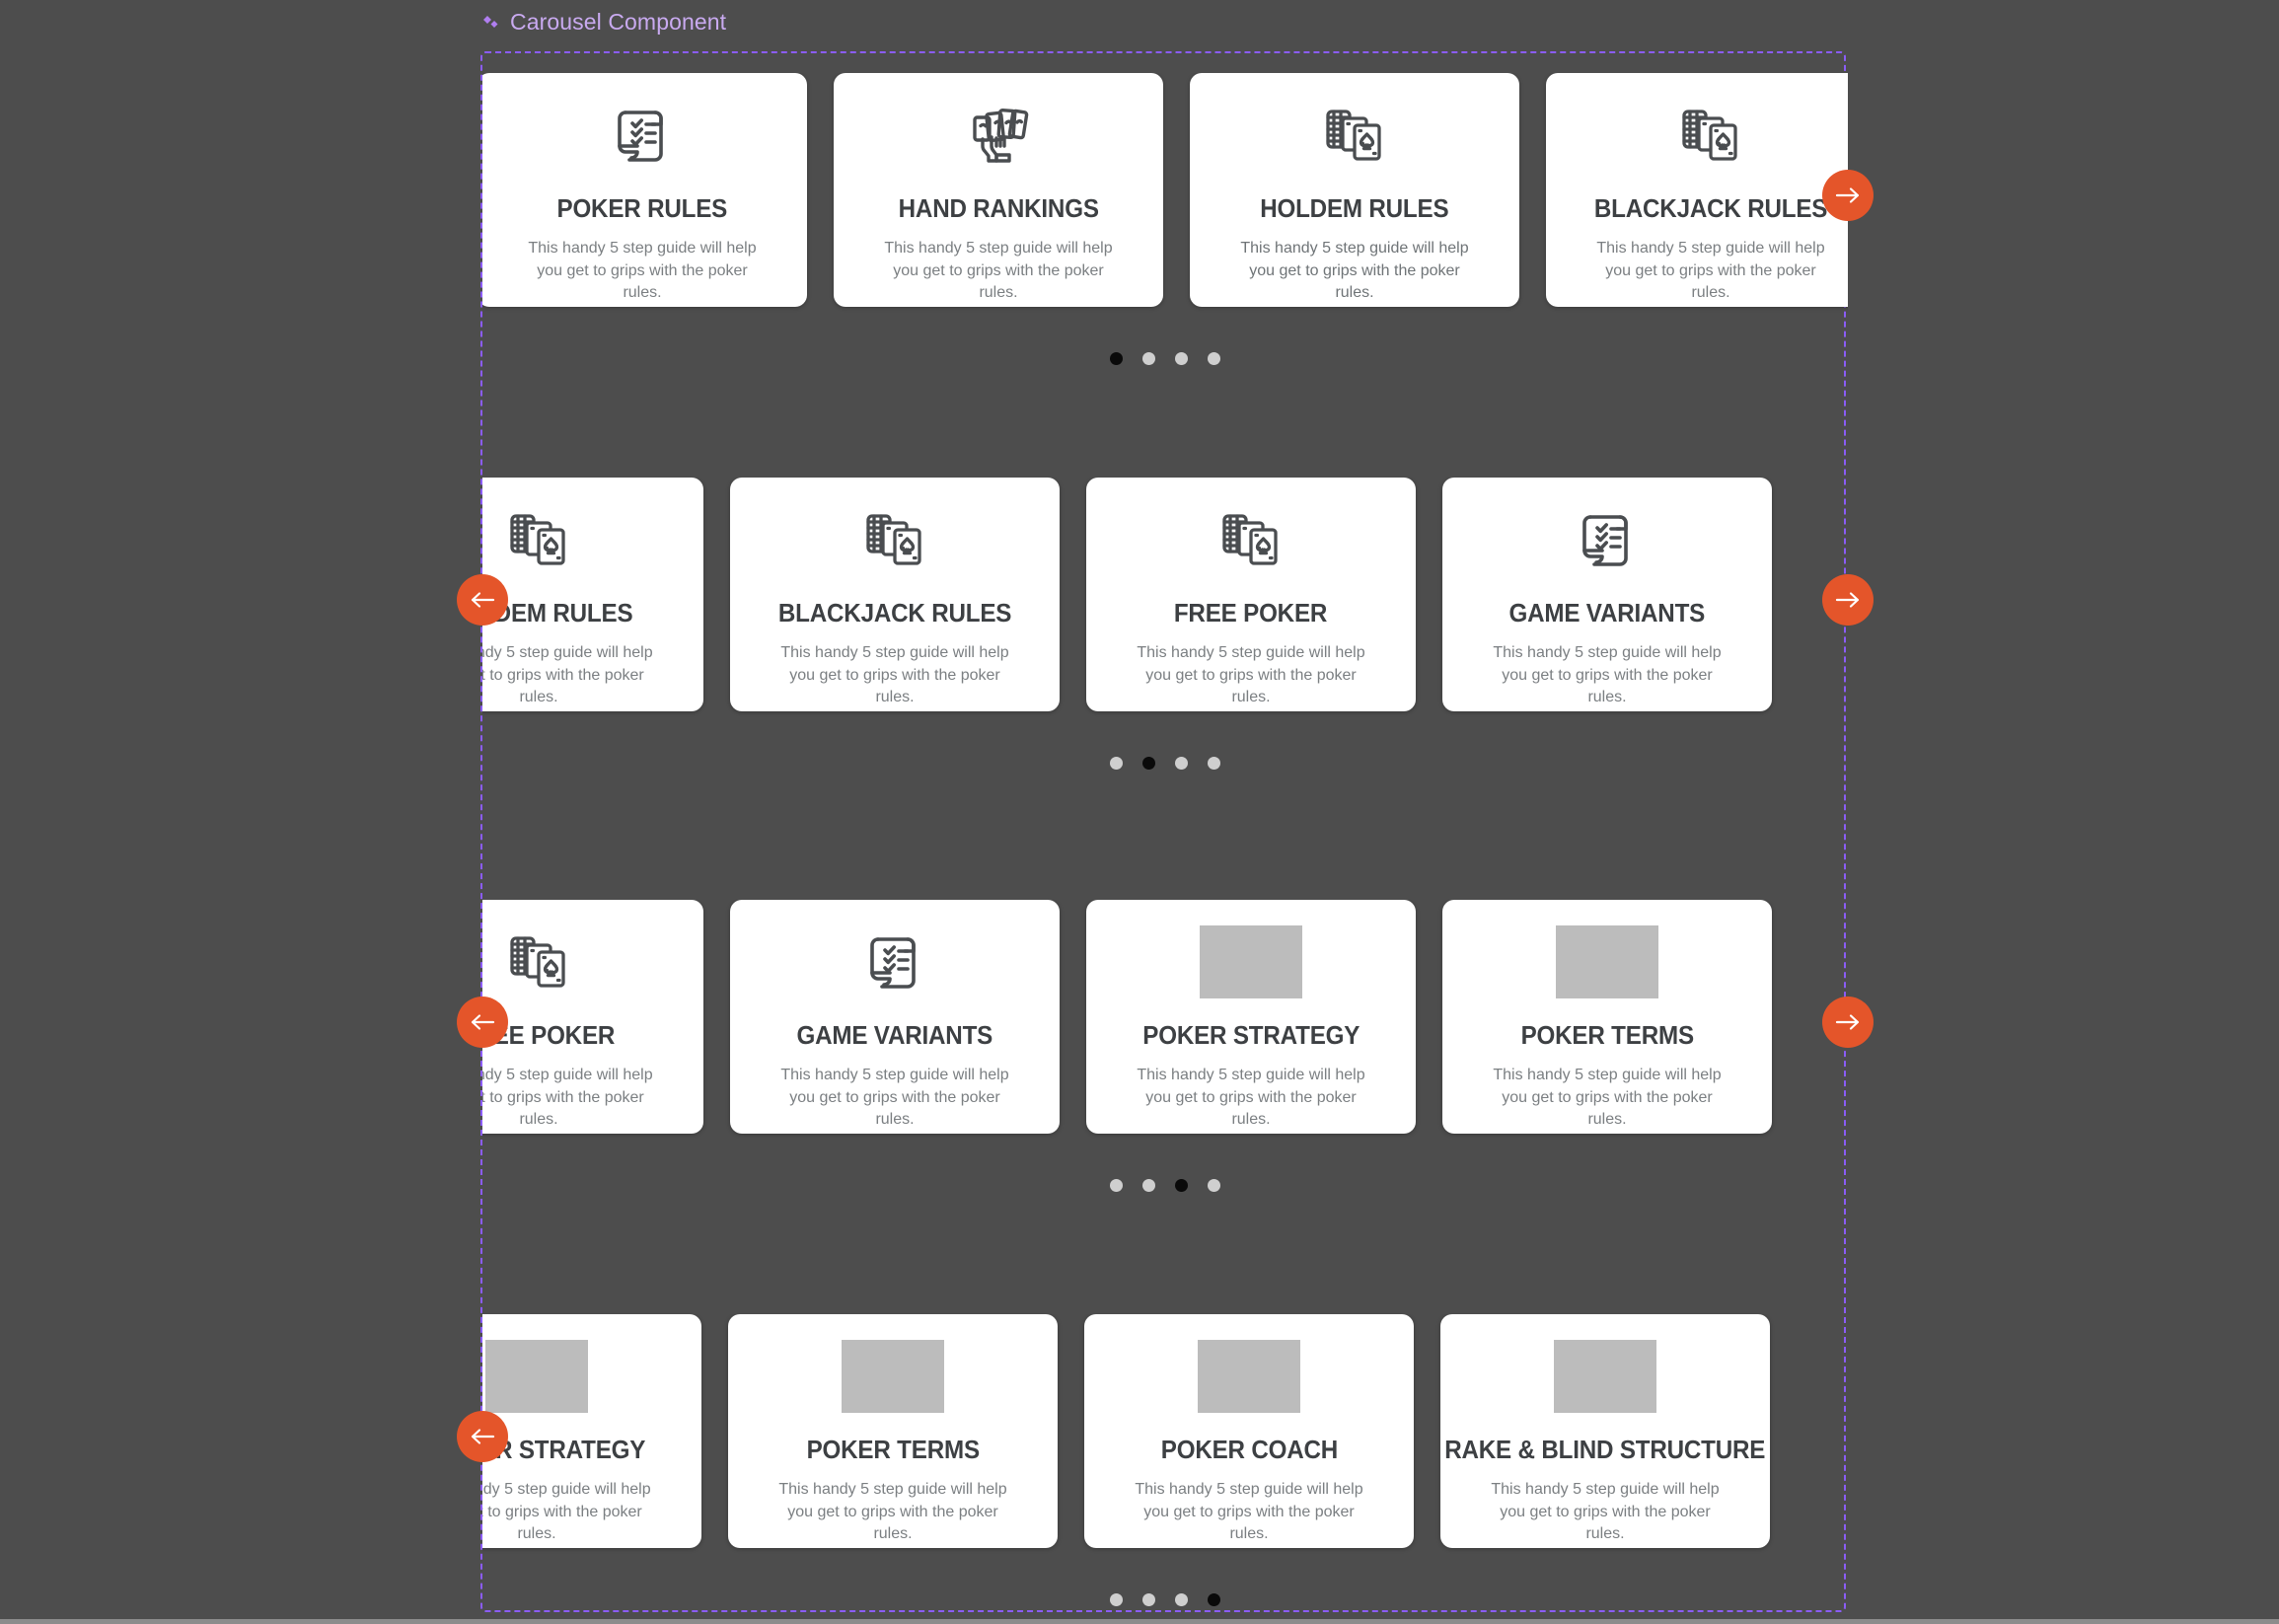 This screenshot has height=1624, width=2279. Describe the element at coordinates (1001, 136) in the screenshot. I see `hand-cards-icon` at that location.